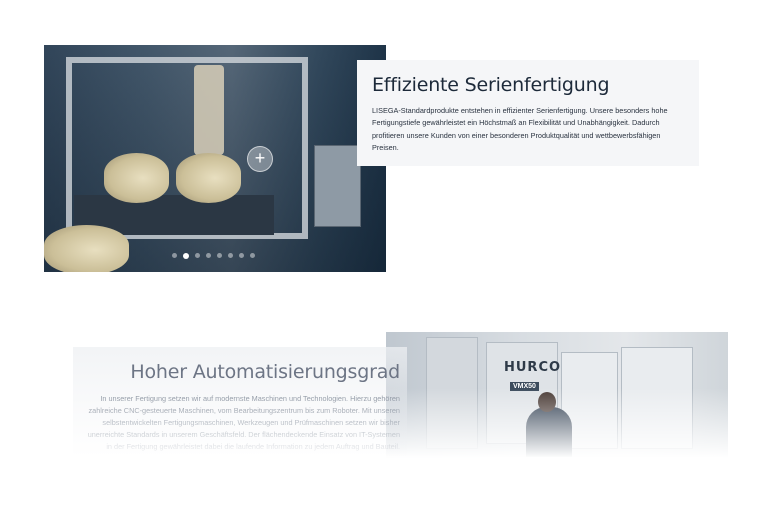  I want to click on pipe, so click(209, 110).